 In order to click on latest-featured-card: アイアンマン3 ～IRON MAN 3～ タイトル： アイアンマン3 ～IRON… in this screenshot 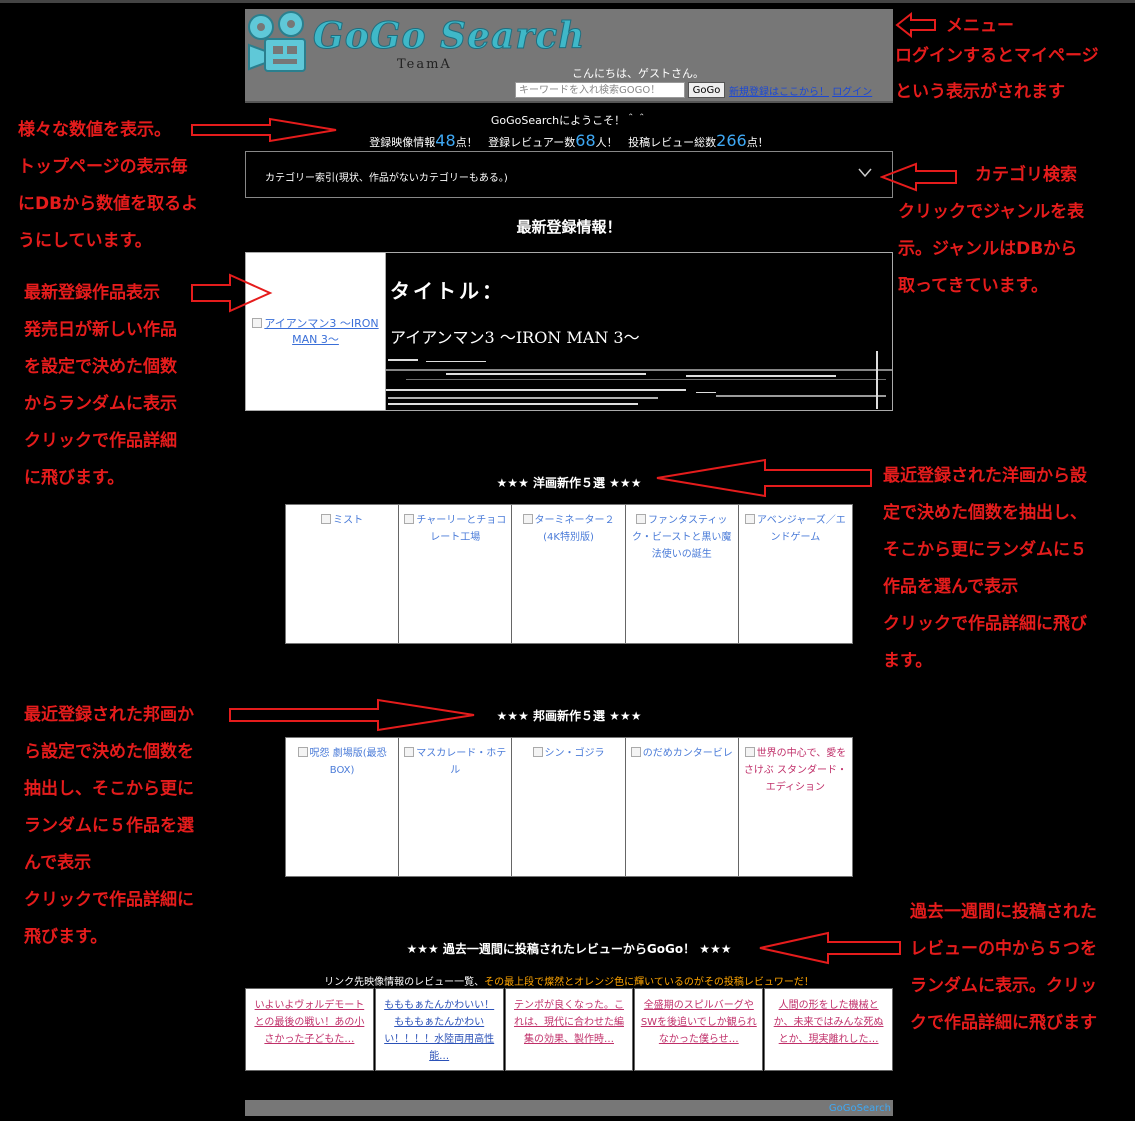, I will do `click(569, 331)`.